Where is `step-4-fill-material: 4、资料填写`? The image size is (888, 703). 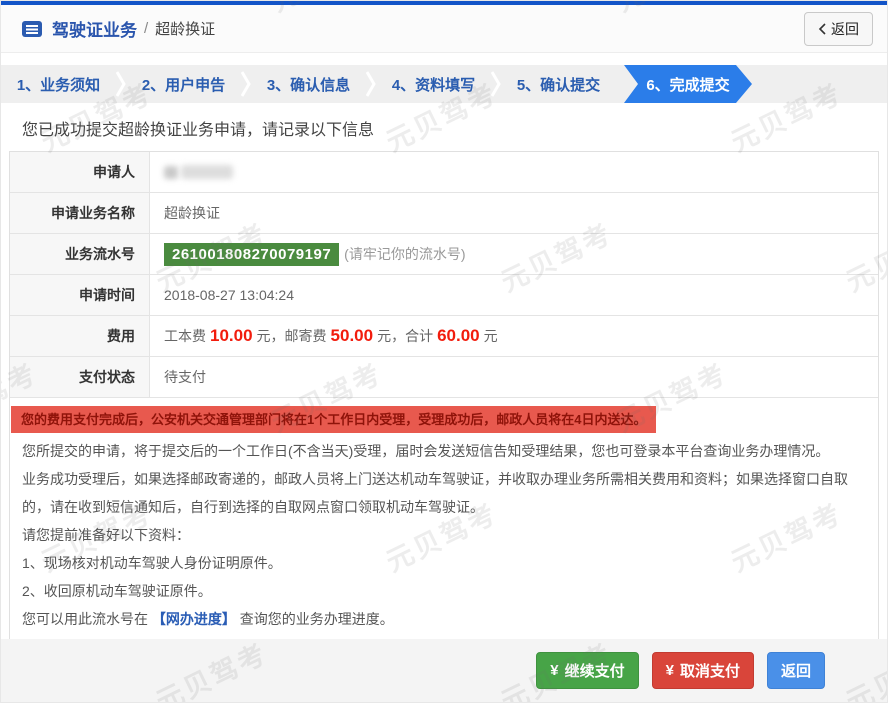 step-4-fill-material: 4、资料填写 is located at coordinates (433, 85).